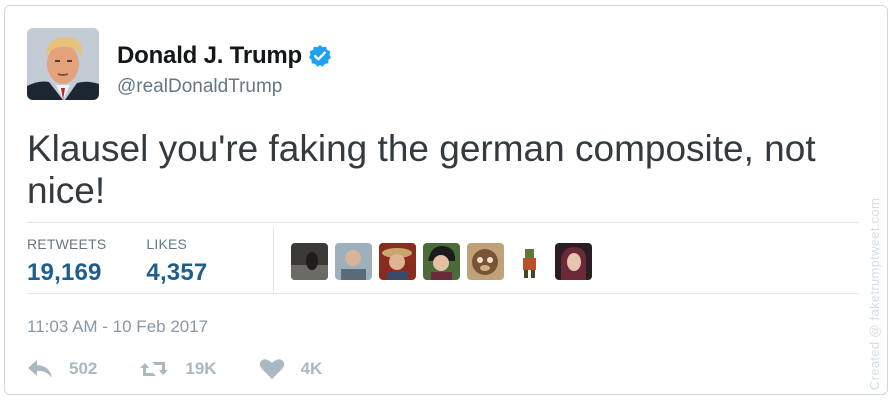 This screenshot has height=400, width=894. I want to click on tweet-actions: 502 19K 4K, so click(195, 369).